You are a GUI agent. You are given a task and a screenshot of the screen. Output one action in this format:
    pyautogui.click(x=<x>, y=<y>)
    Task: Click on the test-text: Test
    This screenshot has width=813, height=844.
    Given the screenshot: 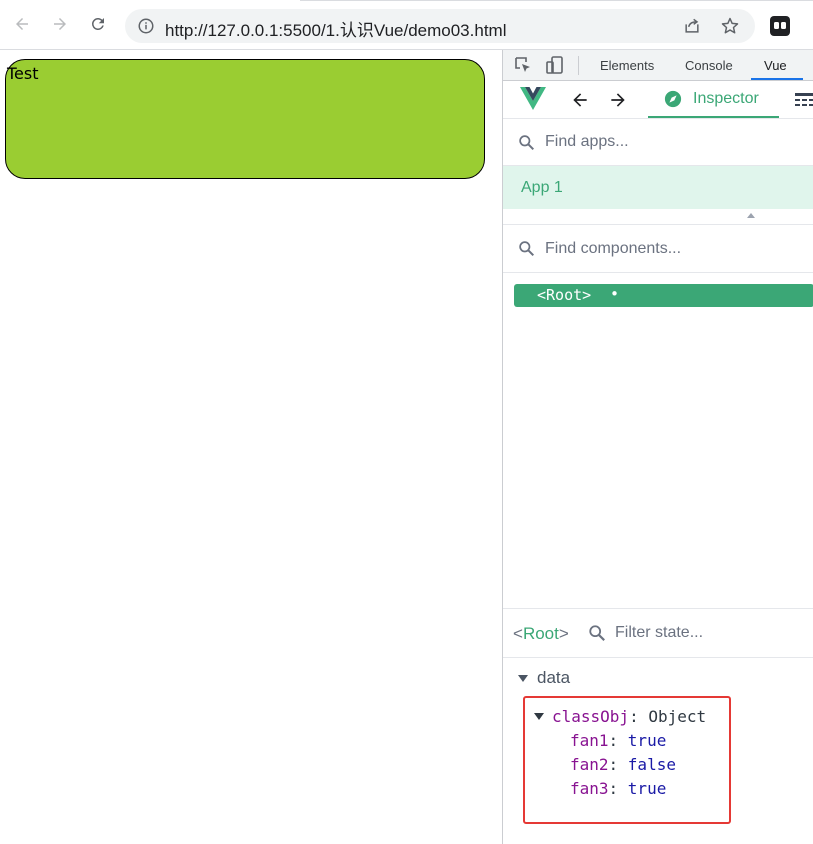 What is the action you would take?
    pyautogui.click(x=23, y=73)
    